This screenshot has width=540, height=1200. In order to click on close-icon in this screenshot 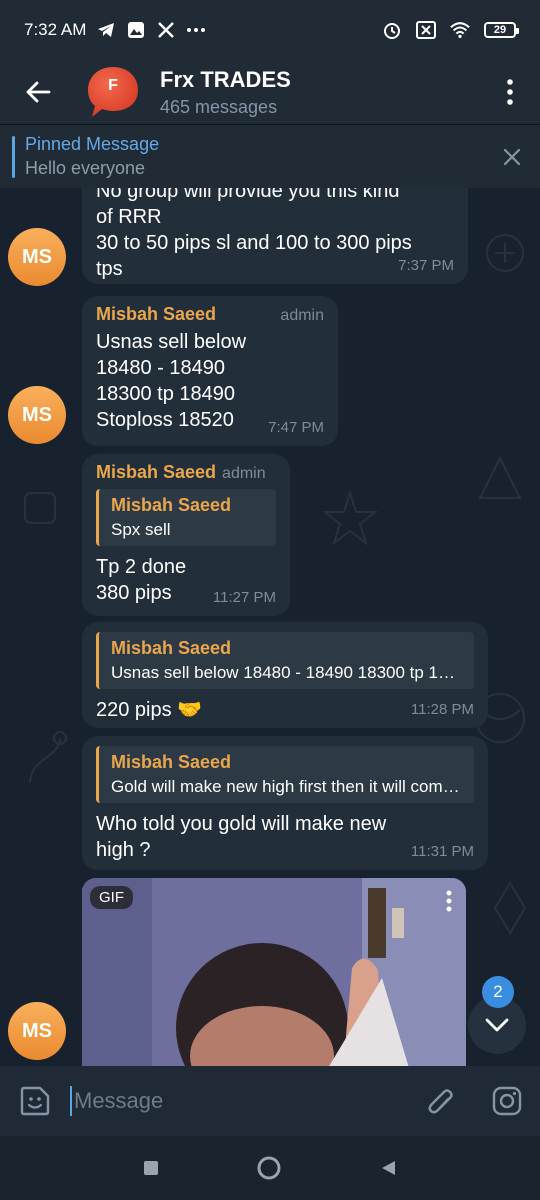, I will do `click(512, 157)`.